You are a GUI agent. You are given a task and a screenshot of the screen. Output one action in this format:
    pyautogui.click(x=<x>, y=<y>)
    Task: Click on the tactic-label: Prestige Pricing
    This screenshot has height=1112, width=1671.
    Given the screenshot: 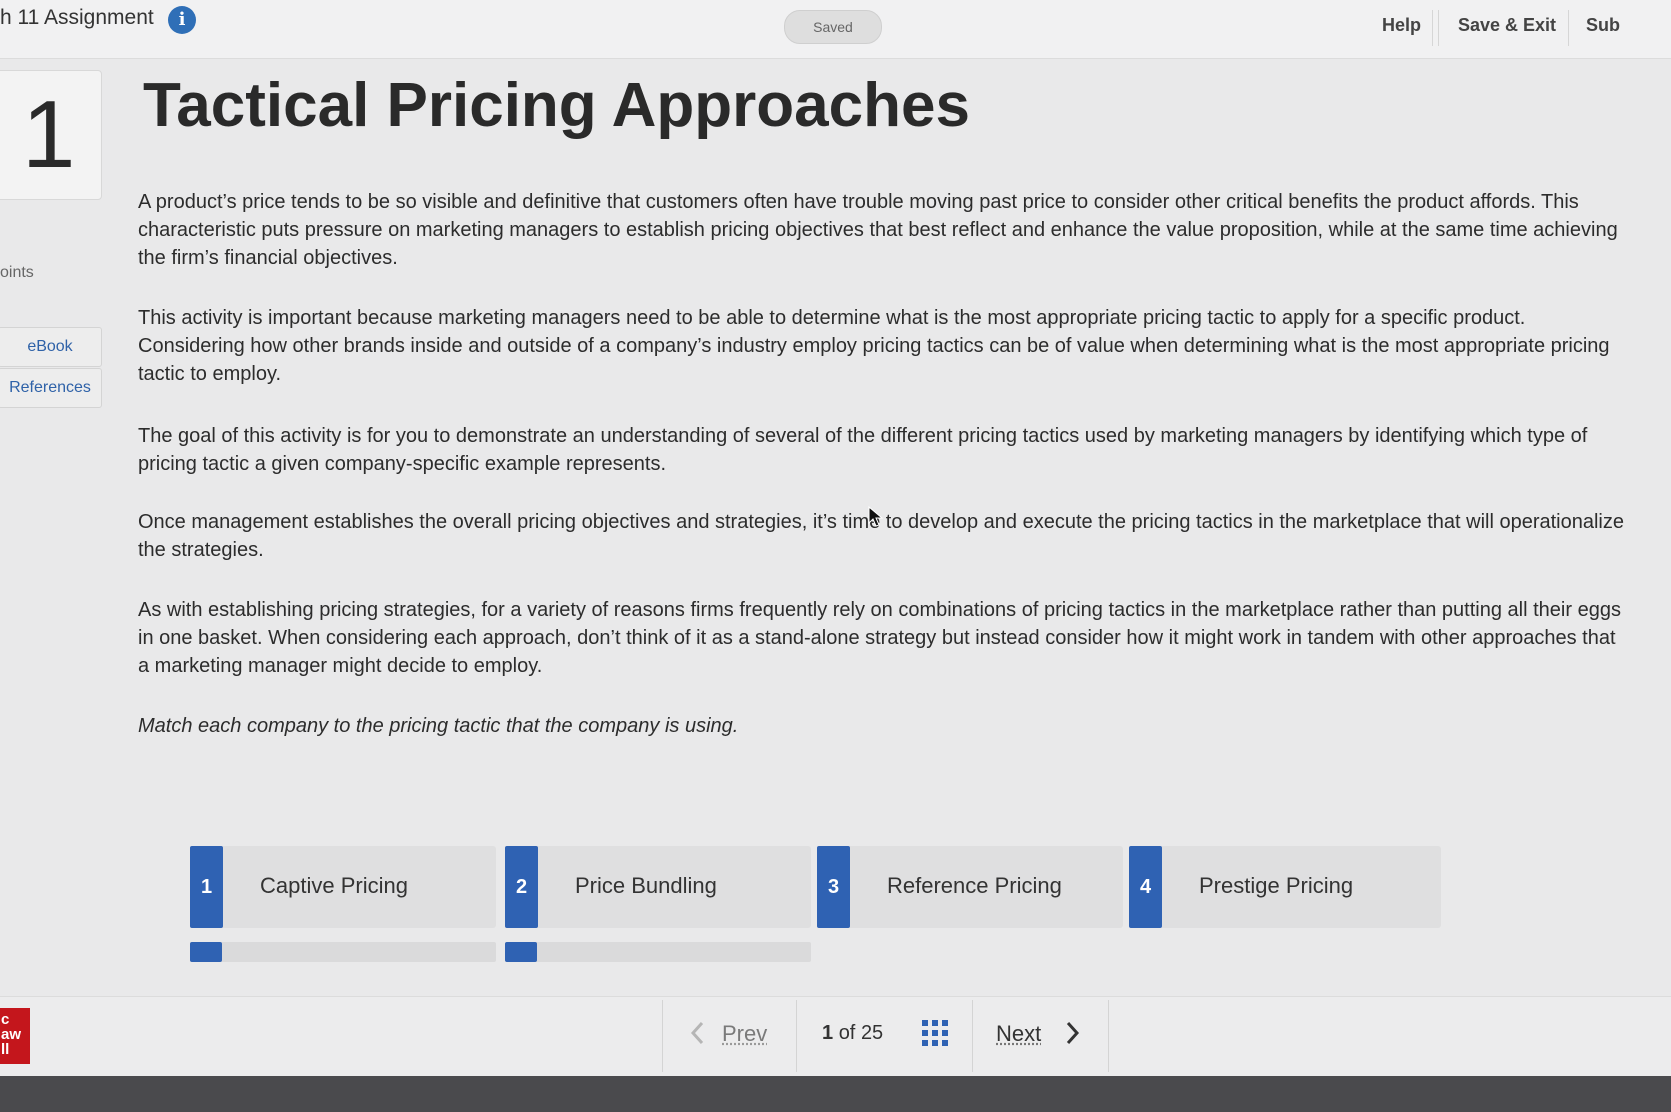 What is the action you would take?
    pyautogui.click(x=1276, y=885)
    